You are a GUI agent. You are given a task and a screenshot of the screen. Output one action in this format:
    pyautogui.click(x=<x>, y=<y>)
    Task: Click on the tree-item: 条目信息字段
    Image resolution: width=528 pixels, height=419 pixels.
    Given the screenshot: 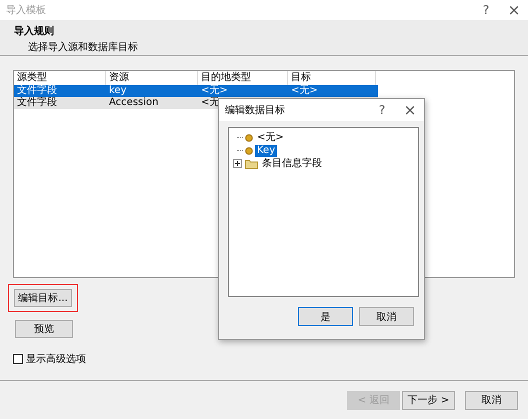 What is the action you would take?
    pyautogui.click(x=292, y=164)
    